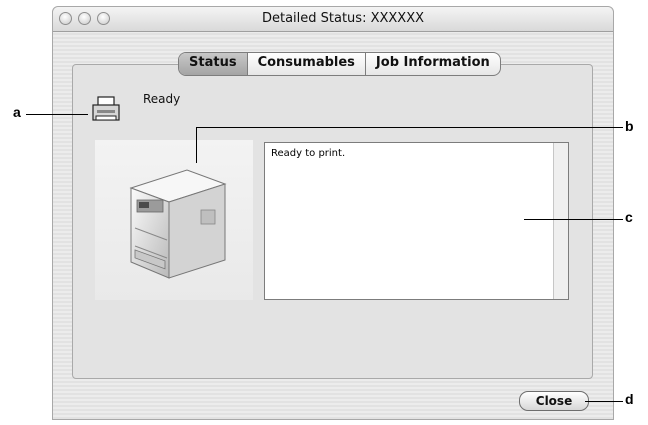 Image resolution: width=648 pixels, height=425 pixels. I want to click on callout-b-line, so click(409, 127).